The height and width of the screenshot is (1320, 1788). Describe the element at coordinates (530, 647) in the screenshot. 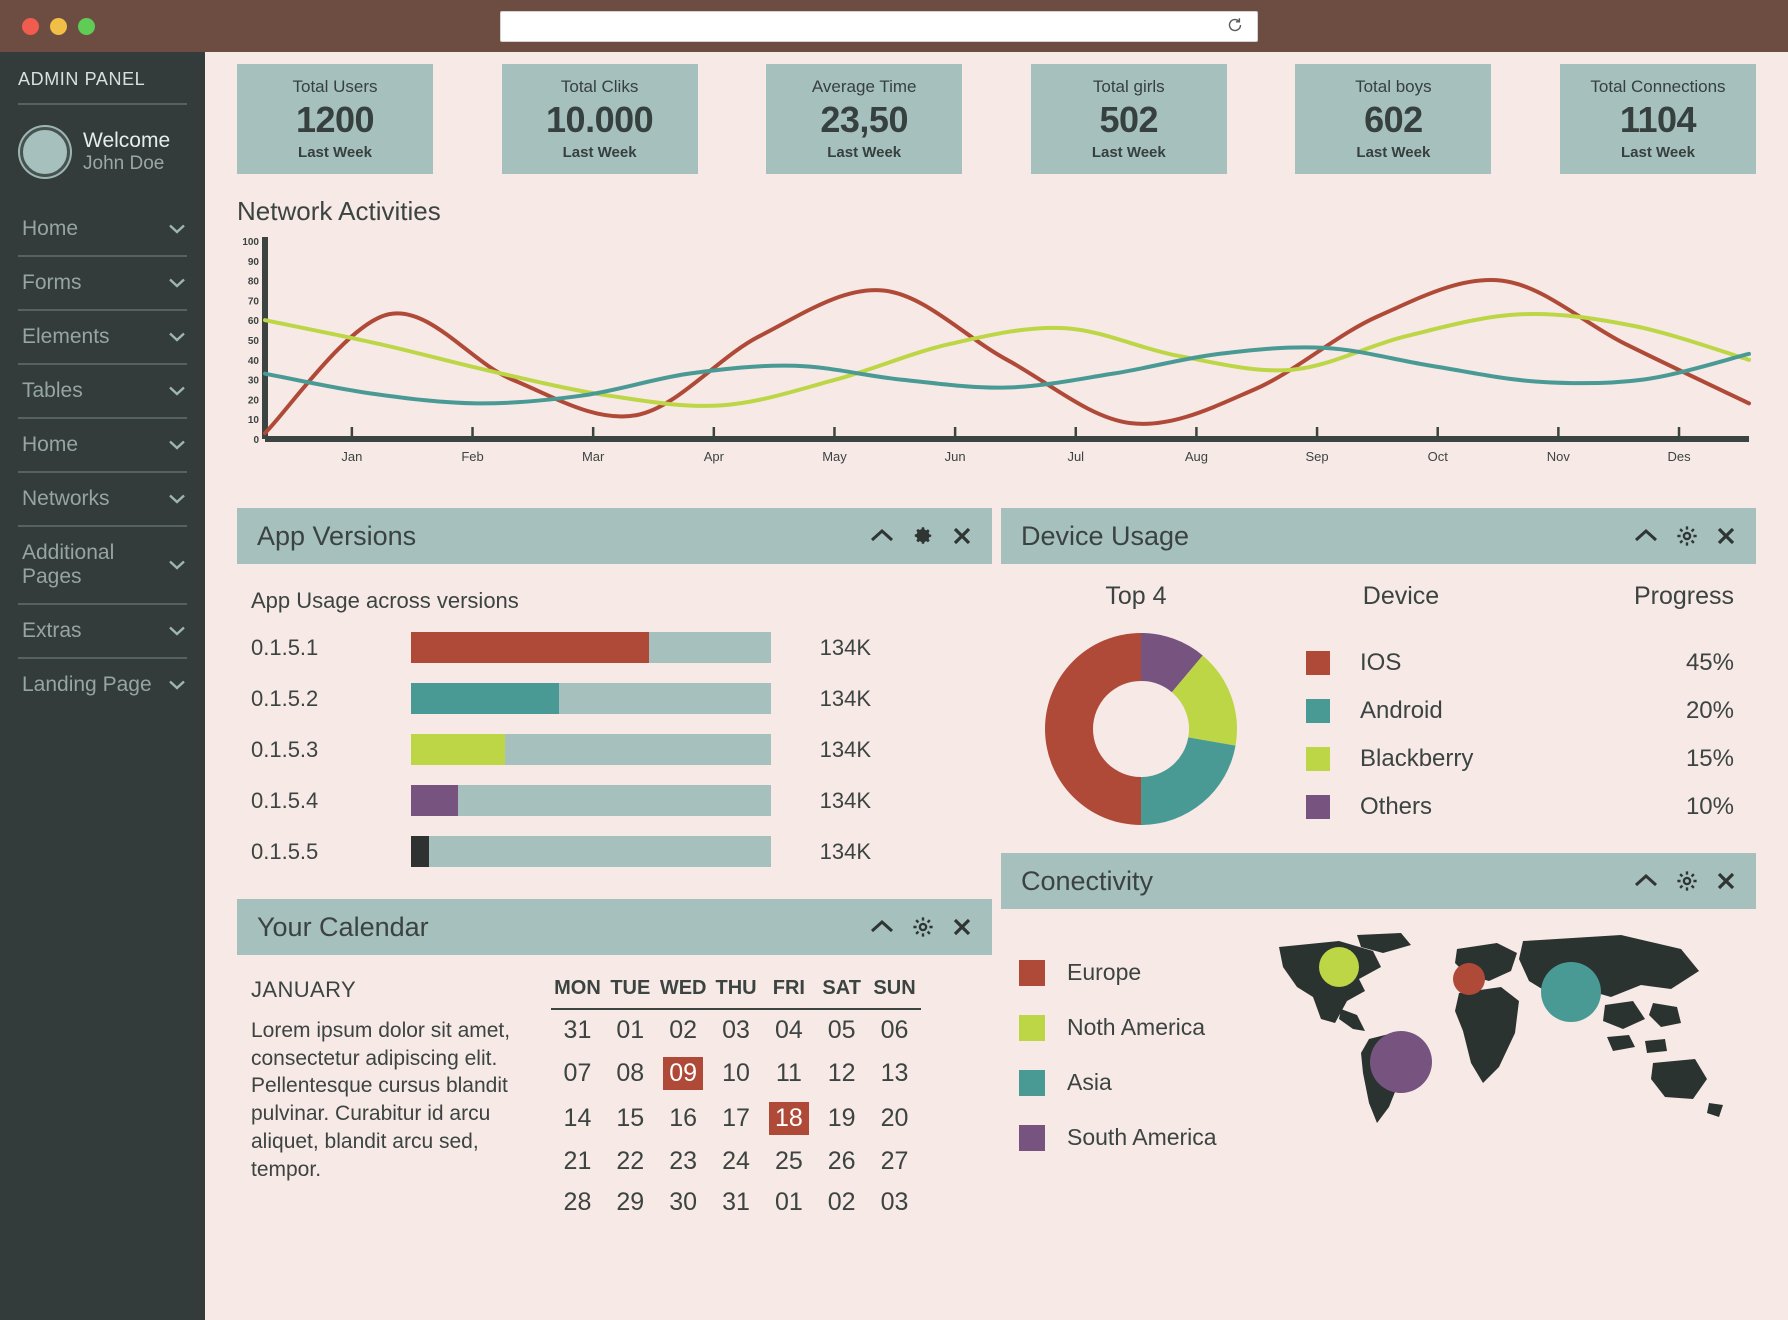

I see `progress-fill` at that location.